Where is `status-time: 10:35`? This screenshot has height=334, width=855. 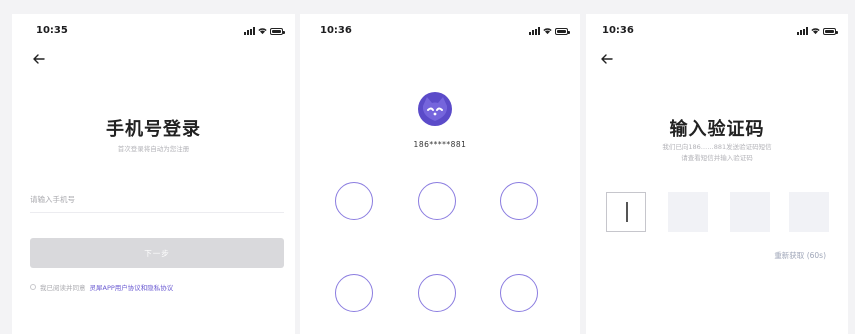
status-time: 10:35 is located at coordinates (52, 30).